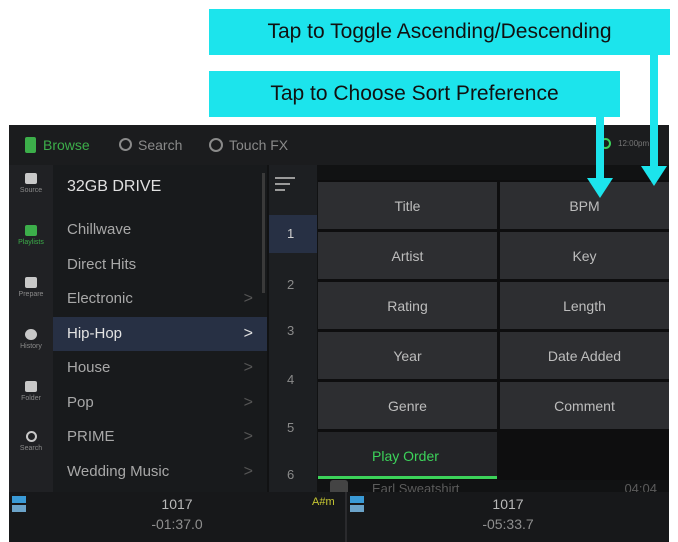  I want to click on deck-bar: 1017 -01:37.0 A#m 1017 -05:33.7, so click(339, 517).